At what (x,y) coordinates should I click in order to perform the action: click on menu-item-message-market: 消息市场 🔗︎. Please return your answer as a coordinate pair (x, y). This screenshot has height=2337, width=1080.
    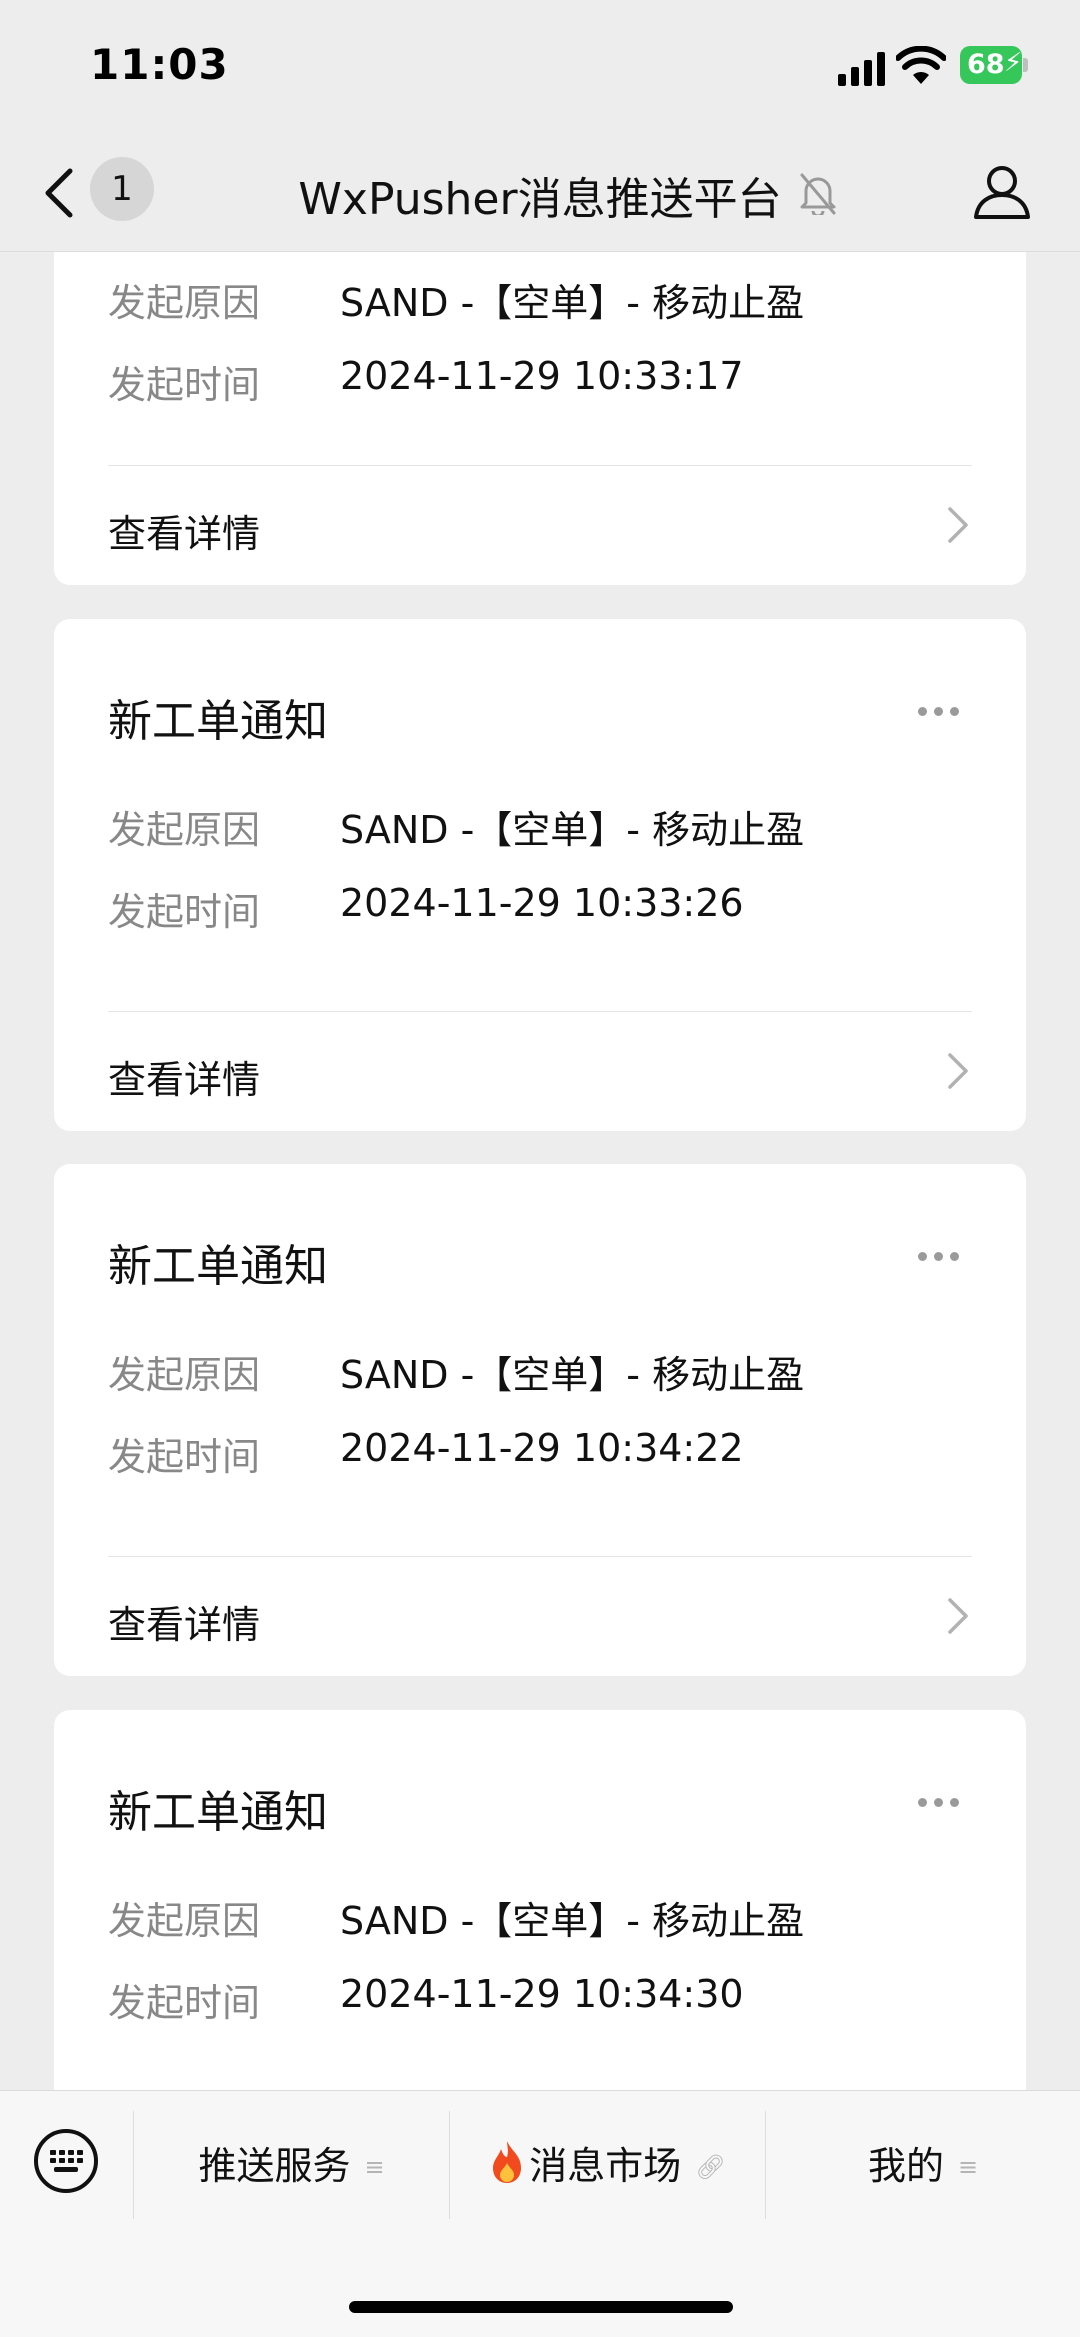
    Looking at the image, I should click on (607, 2166).